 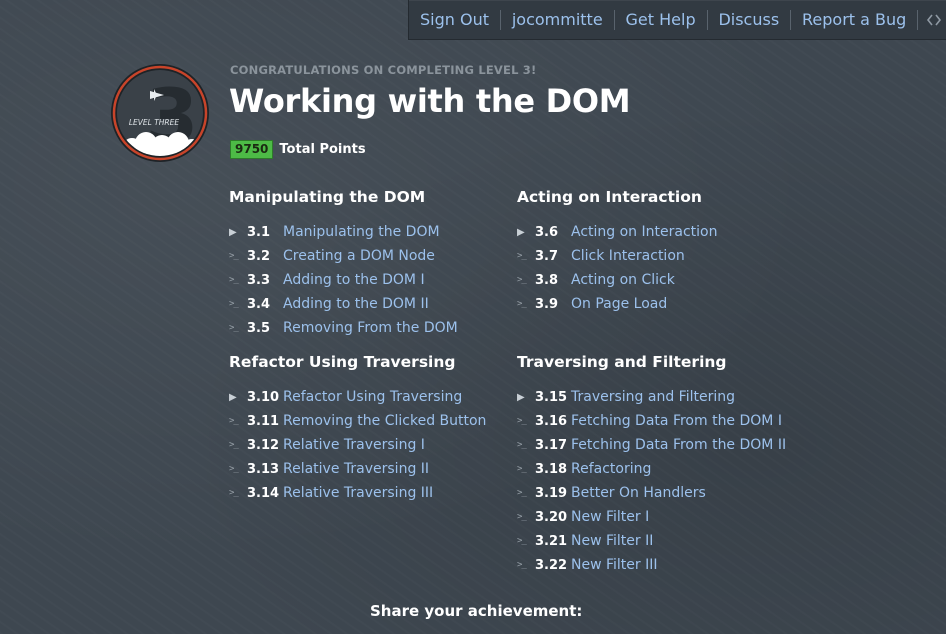 I want to click on challenge-item: >_ 3.2 Creating a DOM Node, so click(x=343, y=256).